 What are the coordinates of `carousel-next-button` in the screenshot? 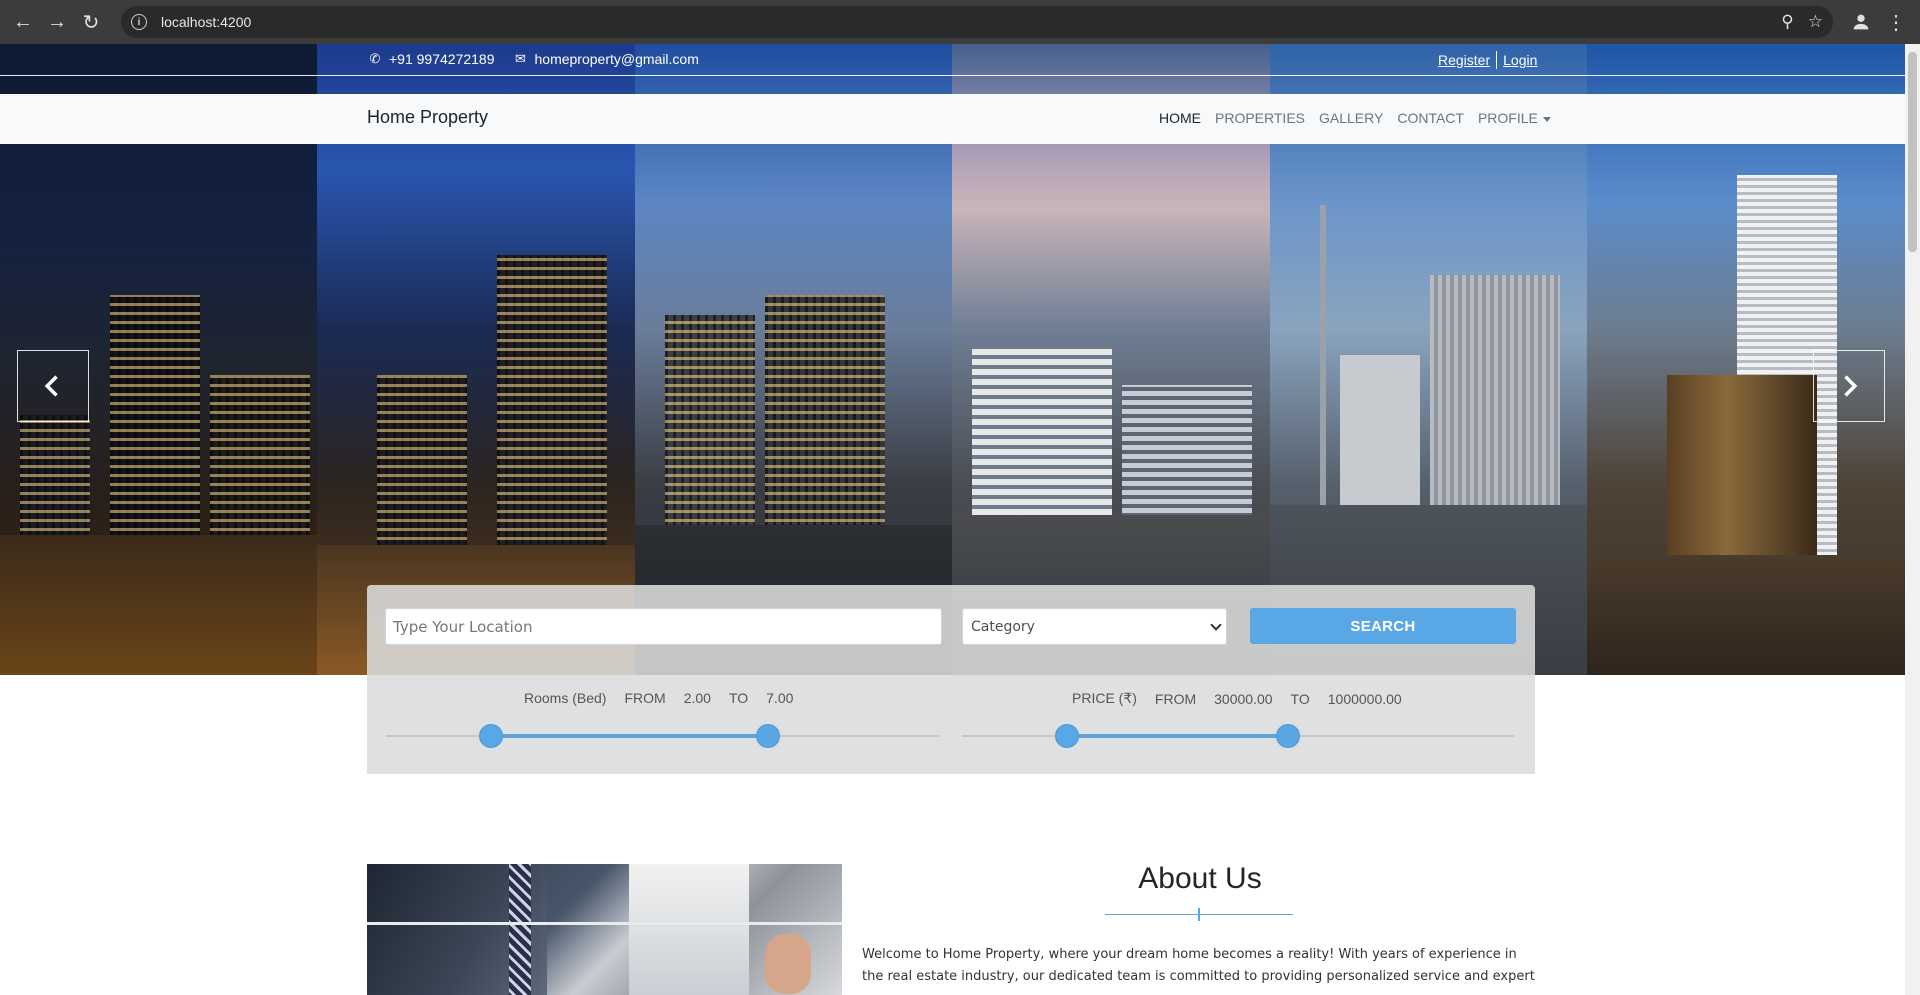 It's located at (1849, 386).